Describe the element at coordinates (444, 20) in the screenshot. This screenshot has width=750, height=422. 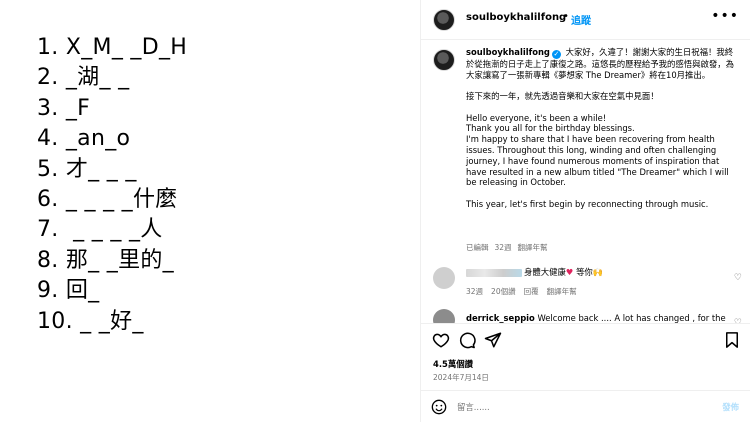
I see `avatar` at that location.